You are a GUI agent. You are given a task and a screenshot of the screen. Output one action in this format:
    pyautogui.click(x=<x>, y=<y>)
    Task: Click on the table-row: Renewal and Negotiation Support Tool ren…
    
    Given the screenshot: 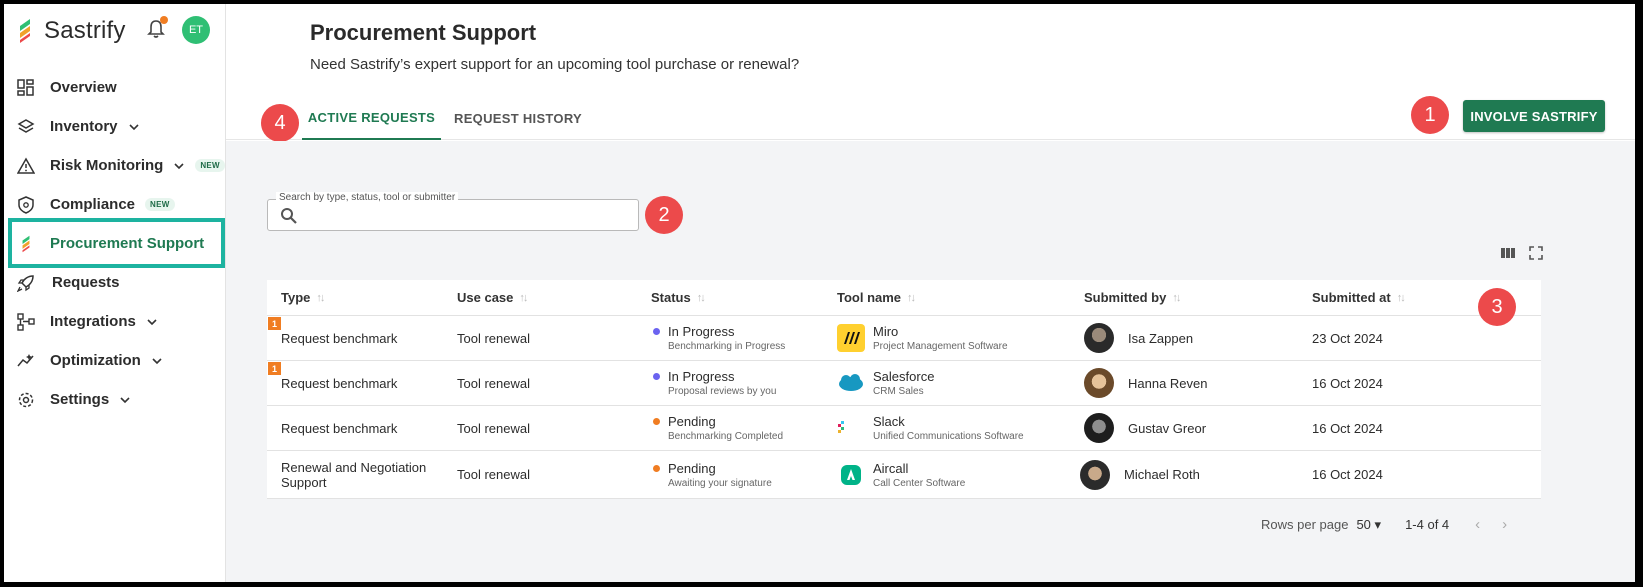 What is the action you would take?
    pyautogui.click(x=904, y=475)
    